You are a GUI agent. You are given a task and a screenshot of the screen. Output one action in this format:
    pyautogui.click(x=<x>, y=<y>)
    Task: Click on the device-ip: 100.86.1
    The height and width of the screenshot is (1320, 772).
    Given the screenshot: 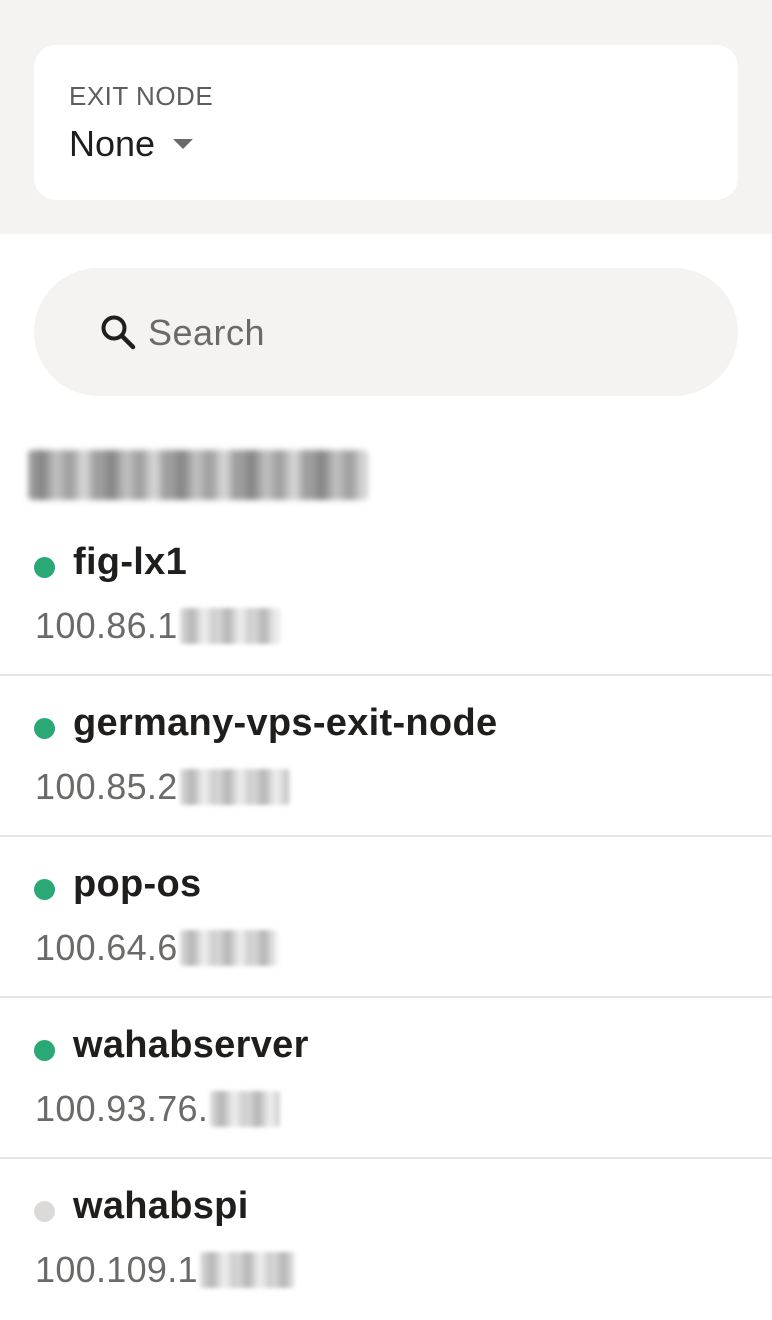 What is the action you would take?
    pyautogui.click(x=106, y=625)
    